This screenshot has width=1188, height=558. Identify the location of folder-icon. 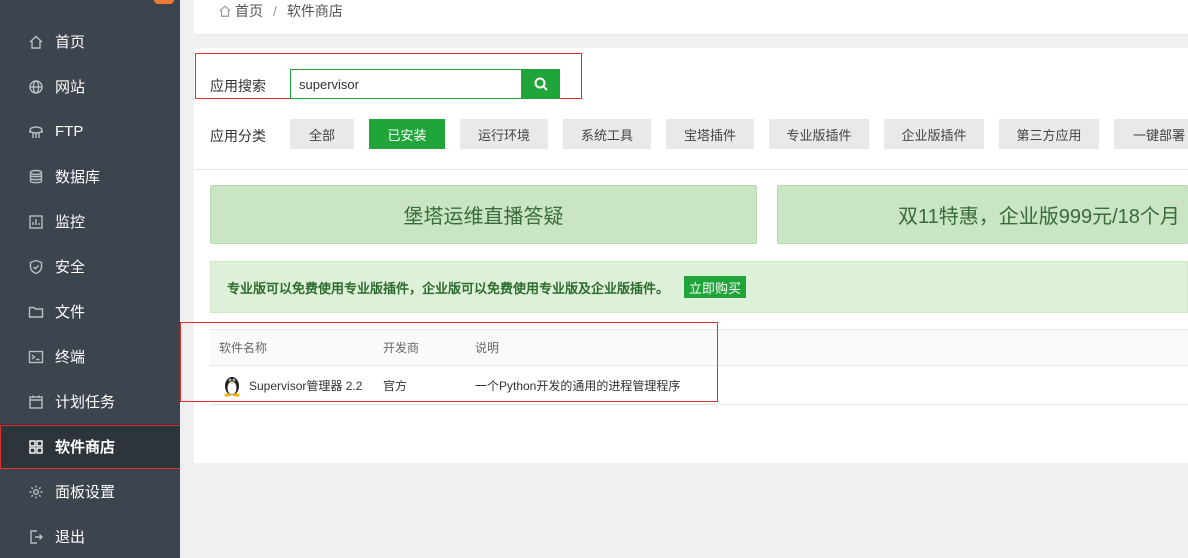
(36, 312).